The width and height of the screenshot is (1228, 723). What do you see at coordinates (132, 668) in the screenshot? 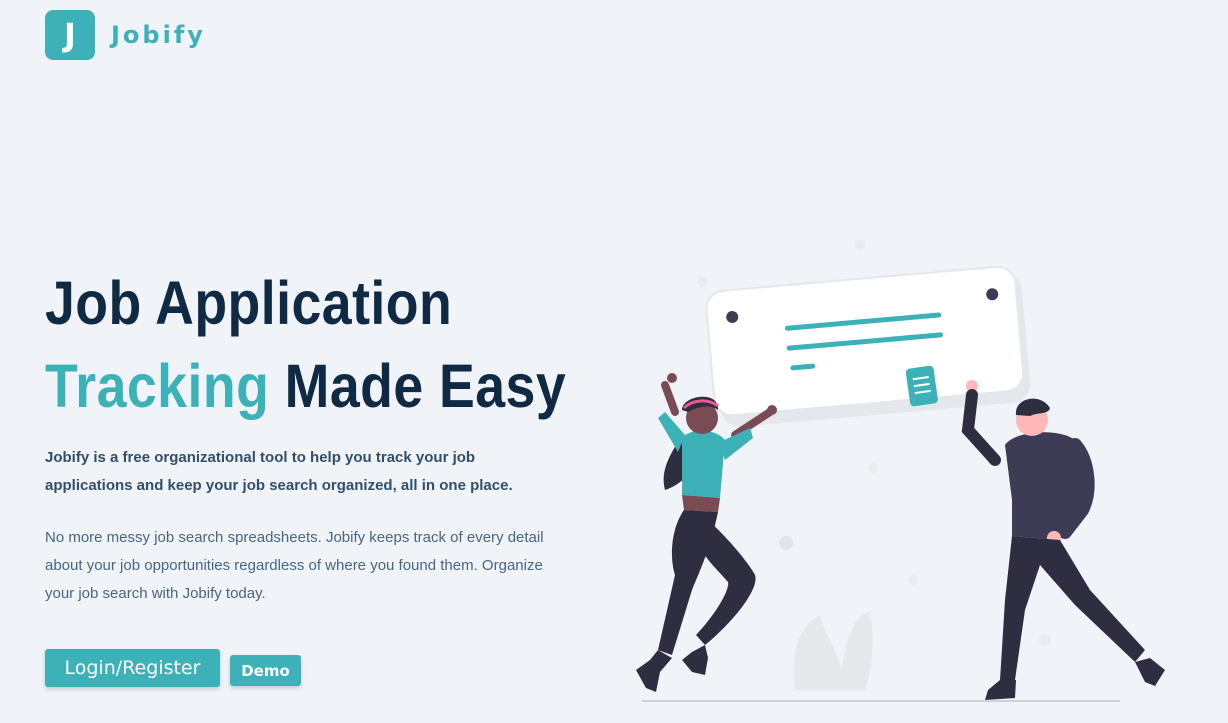
I see `login-register-button: Login/Register` at bounding box center [132, 668].